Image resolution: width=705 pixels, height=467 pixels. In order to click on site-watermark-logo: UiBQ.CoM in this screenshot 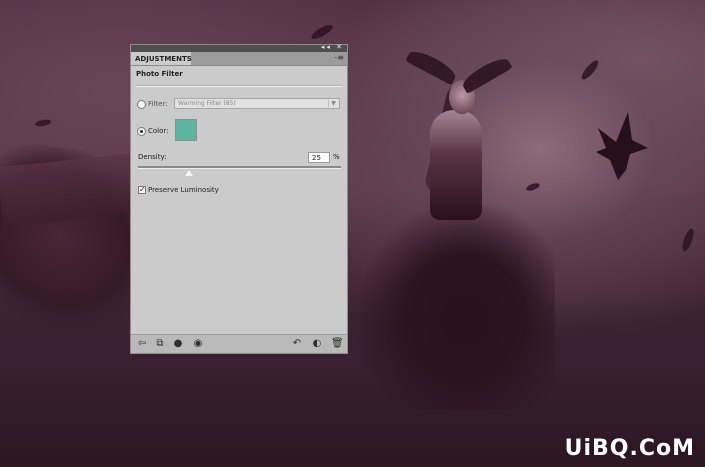, I will do `click(629, 448)`.